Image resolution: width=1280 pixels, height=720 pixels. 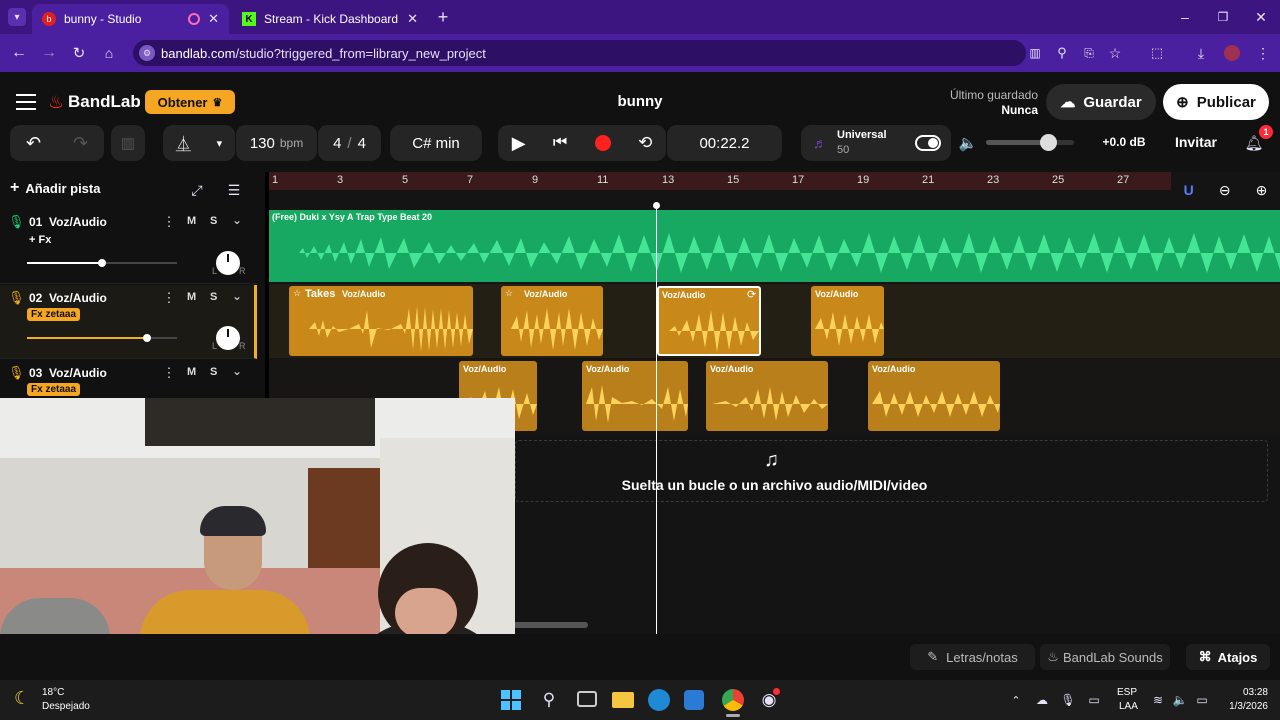 I want to click on ruler-bar-9: 9, so click(x=535, y=180).